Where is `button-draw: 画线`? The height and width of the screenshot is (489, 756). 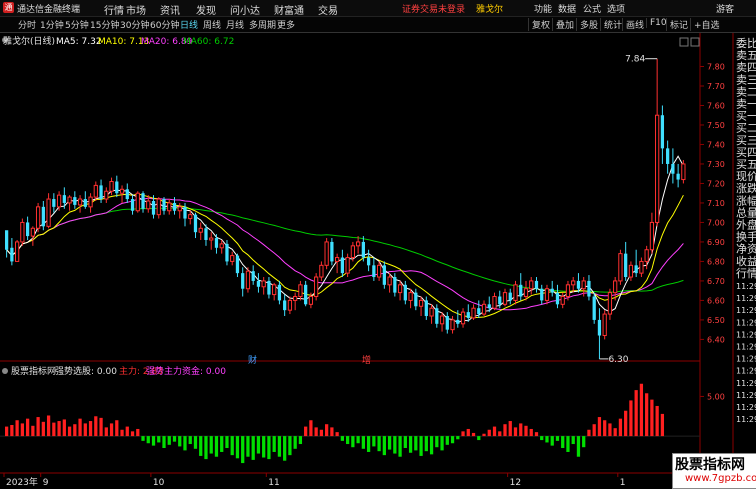
button-draw: 画线 is located at coordinates (633, 24).